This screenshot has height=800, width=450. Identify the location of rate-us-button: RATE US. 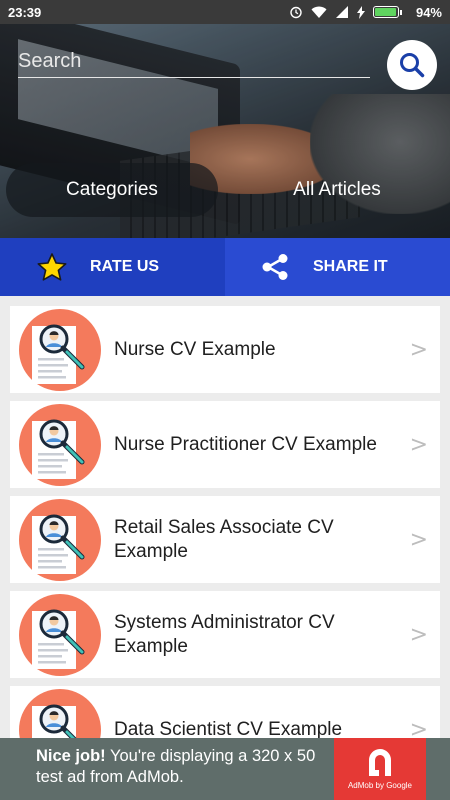
(112, 267).